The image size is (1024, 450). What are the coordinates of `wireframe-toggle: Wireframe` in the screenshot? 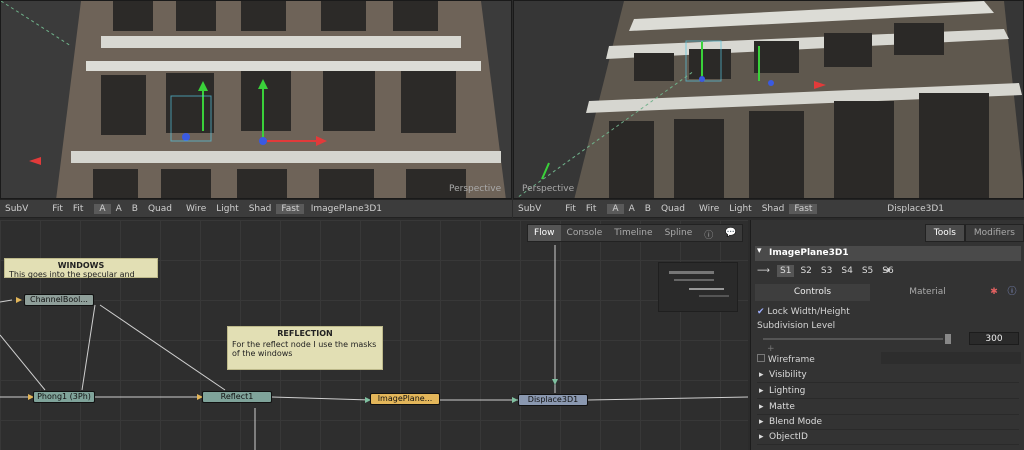 It's located at (786, 359).